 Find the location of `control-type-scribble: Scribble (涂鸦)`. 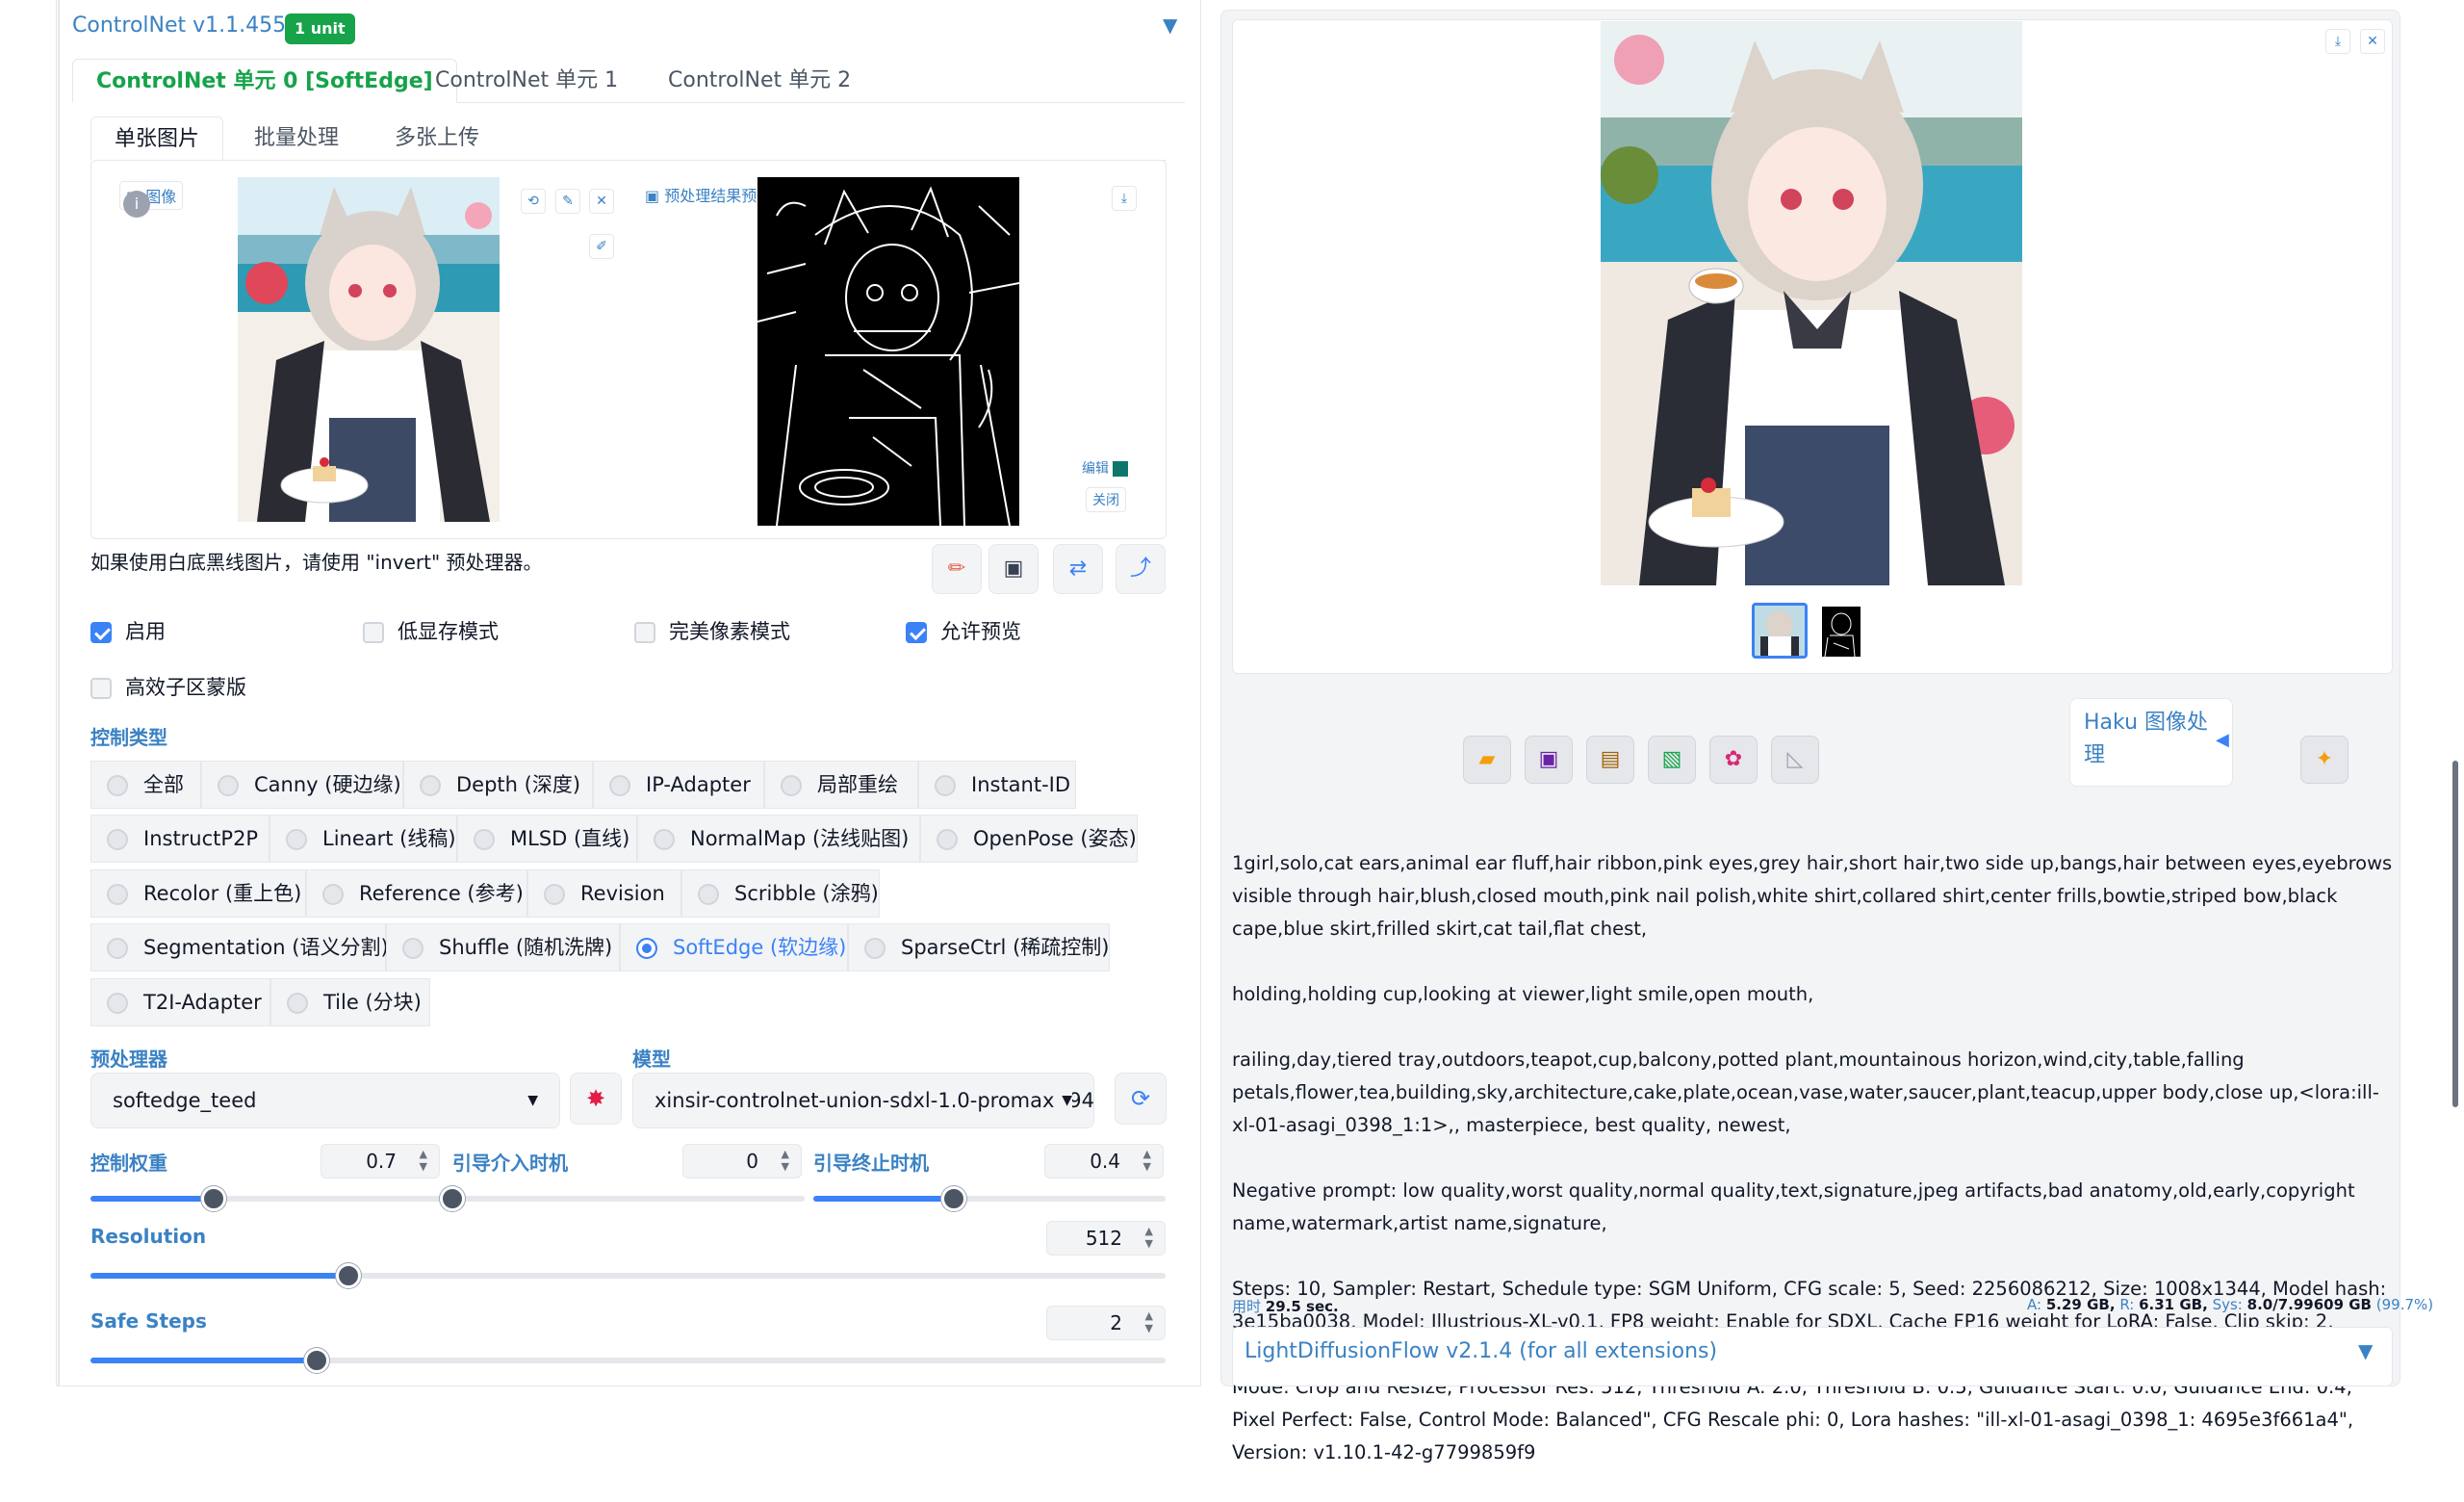

control-type-scribble: Scribble (涂鸦) is located at coordinates (780, 893).